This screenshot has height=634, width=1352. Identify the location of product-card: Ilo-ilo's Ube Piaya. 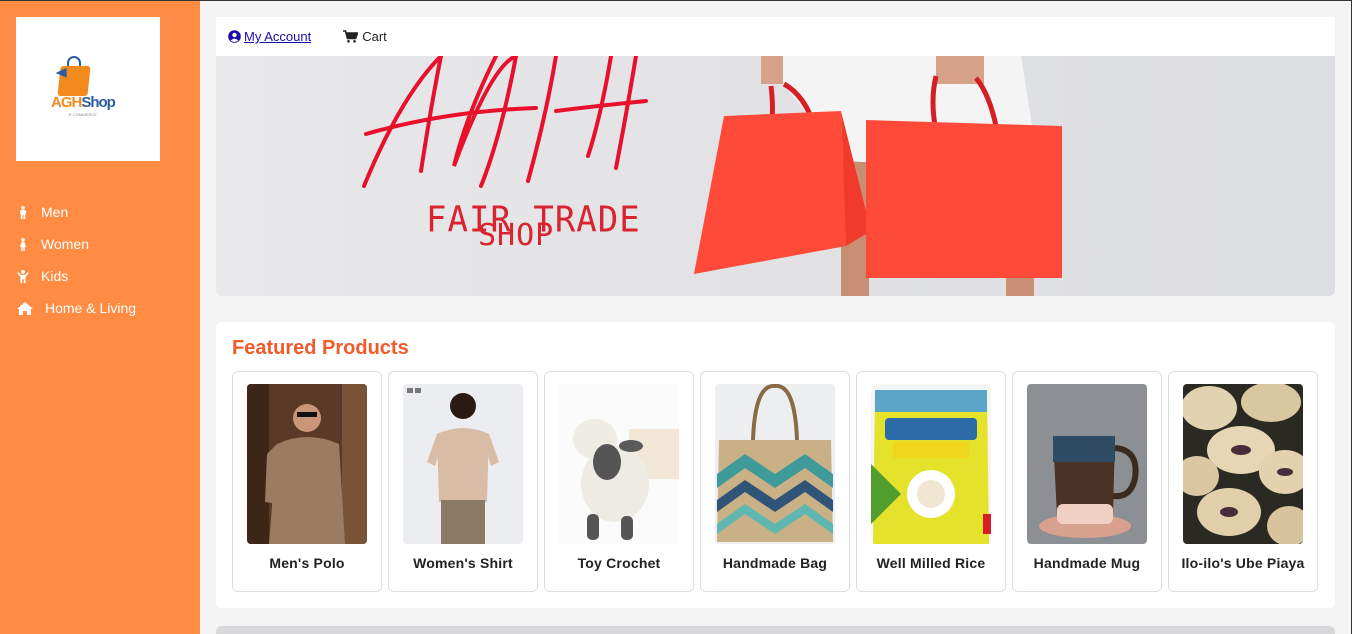
(1243, 481).